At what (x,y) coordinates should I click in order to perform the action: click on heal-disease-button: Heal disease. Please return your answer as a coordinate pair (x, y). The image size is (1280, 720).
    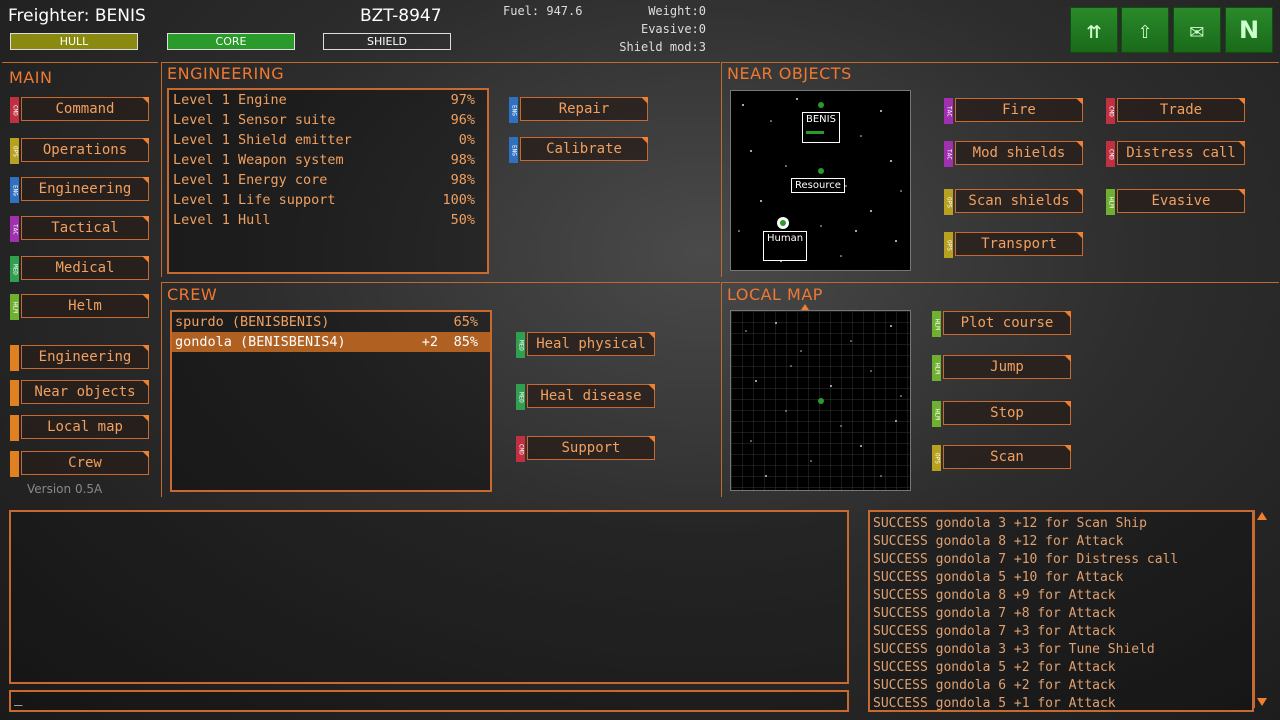
    Looking at the image, I should click on (591, 396).